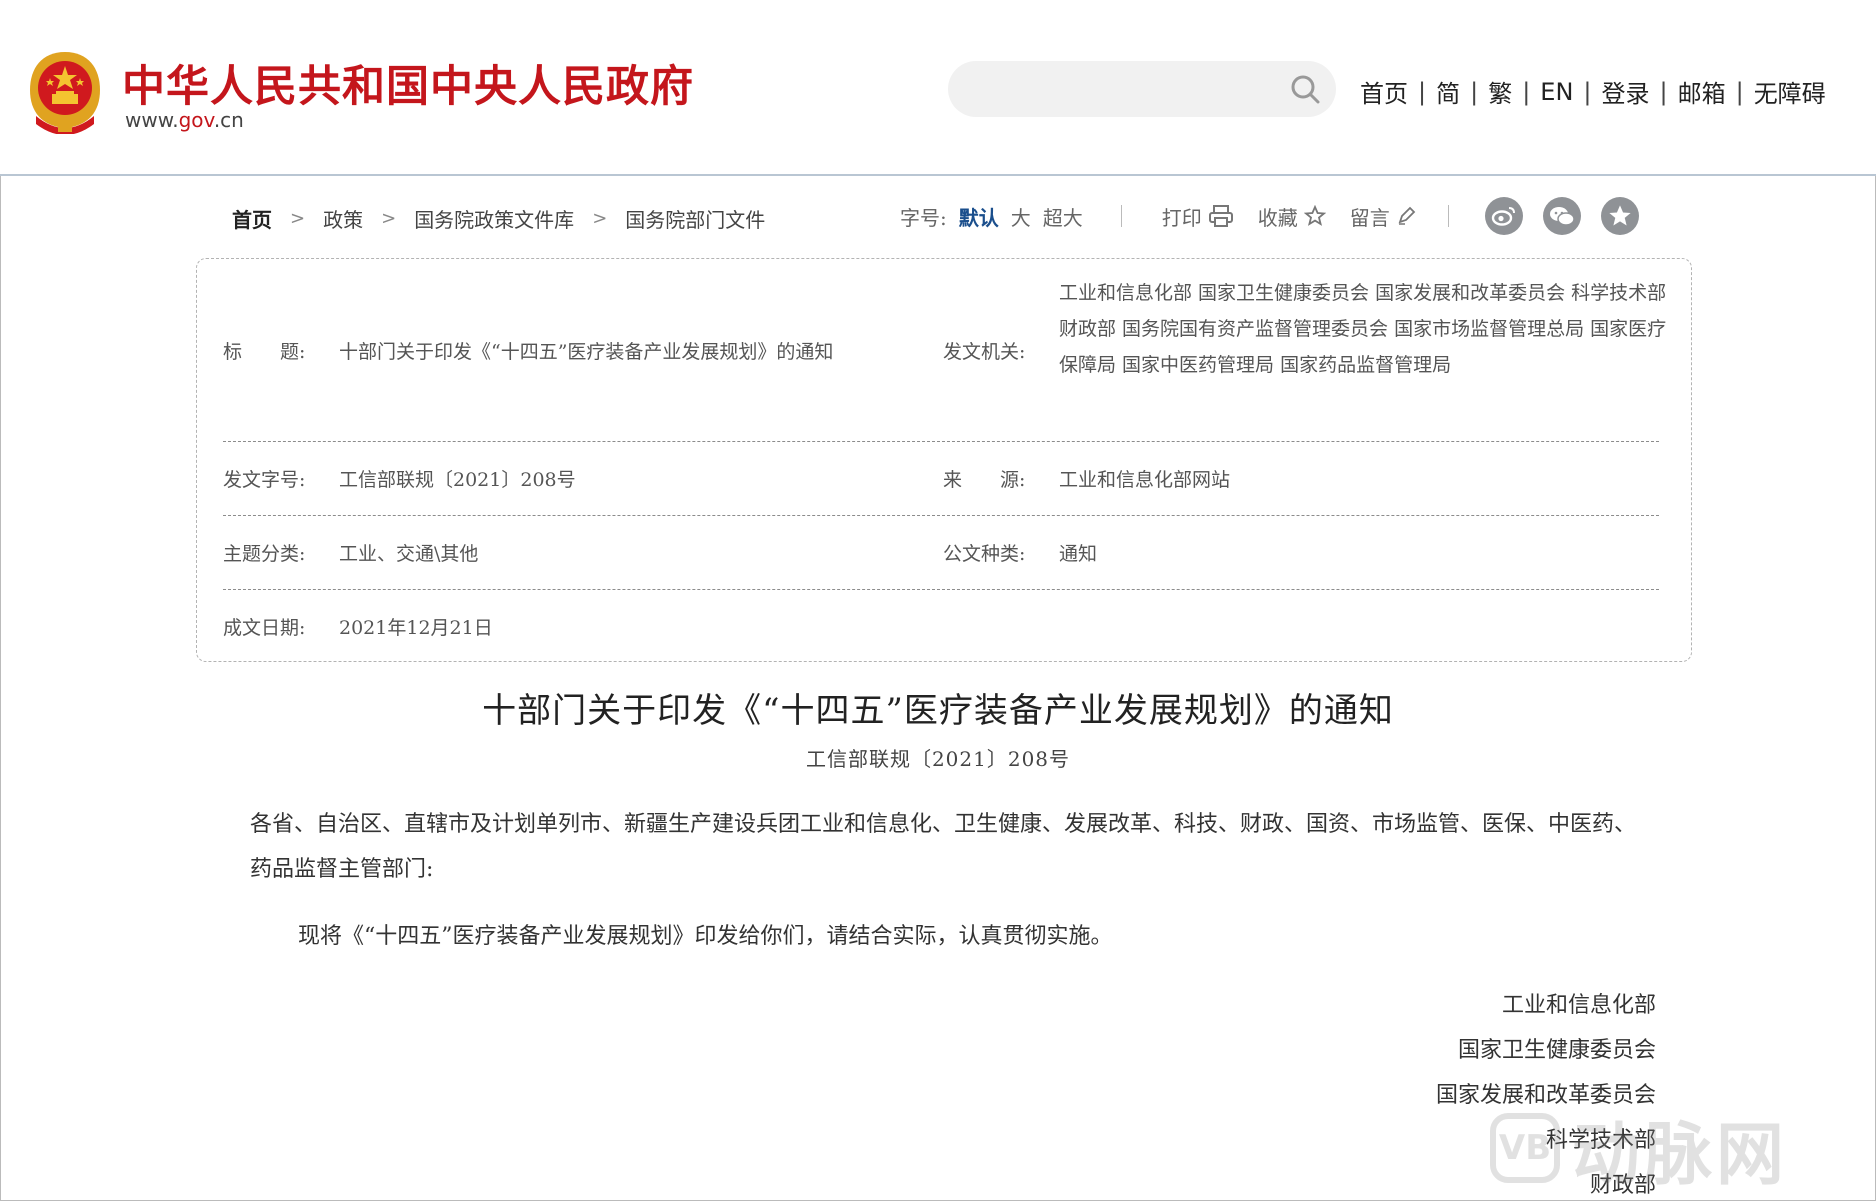 The height and width of the screenshot is (1201, 1876). Describe the element at coordinates (1314, 215) in the screenshot. I see `star-outline-icon` at that location.